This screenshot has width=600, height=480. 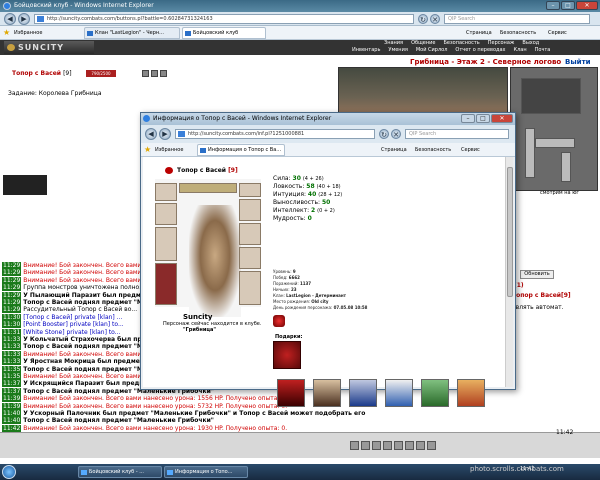 What do you see at coordinates (554, 129) in the screenshot?
I see `minimap` at bounding box center [554, 129].